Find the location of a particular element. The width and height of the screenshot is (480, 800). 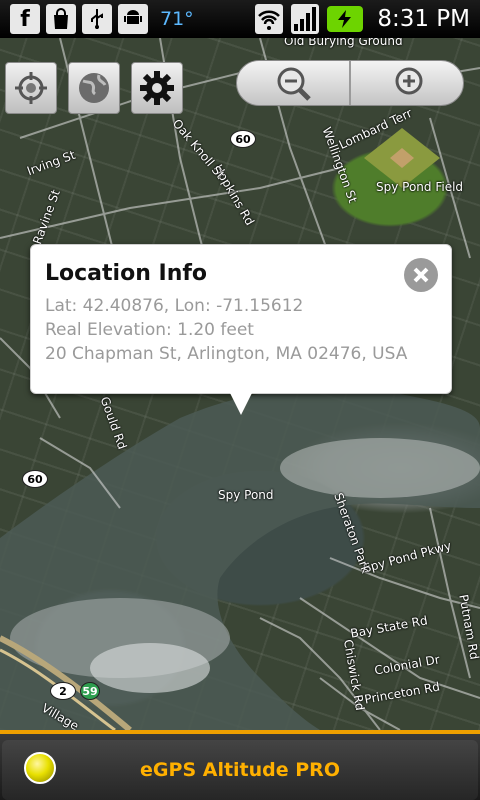

settings-button is located at coordinates (157, 88).